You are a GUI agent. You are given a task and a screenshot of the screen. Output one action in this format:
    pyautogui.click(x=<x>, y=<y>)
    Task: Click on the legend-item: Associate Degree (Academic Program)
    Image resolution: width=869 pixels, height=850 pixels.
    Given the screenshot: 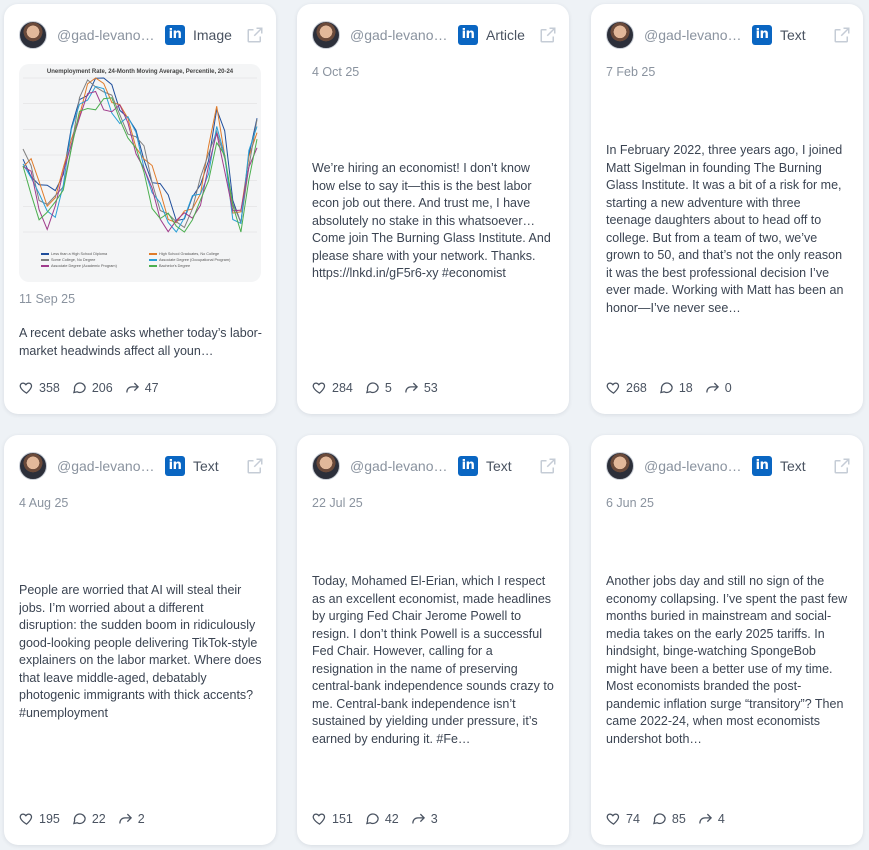 What is the action you would take?
    pyautogui.click(x=92, y=266)
    